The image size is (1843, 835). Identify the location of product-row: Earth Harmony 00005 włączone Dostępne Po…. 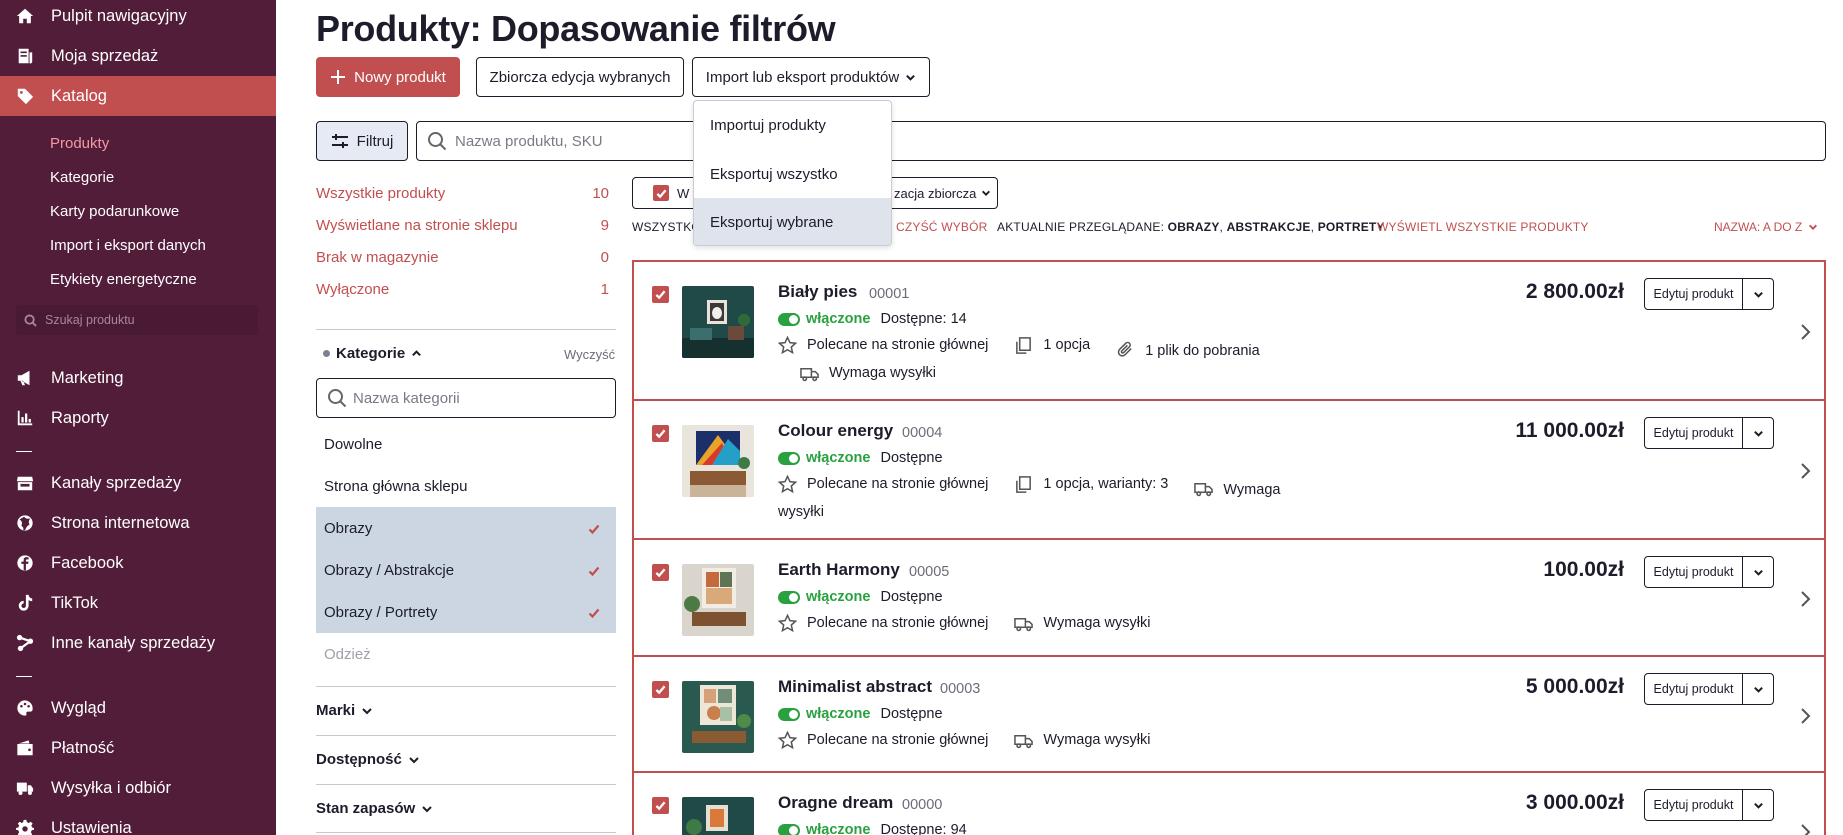
(1229, 598).